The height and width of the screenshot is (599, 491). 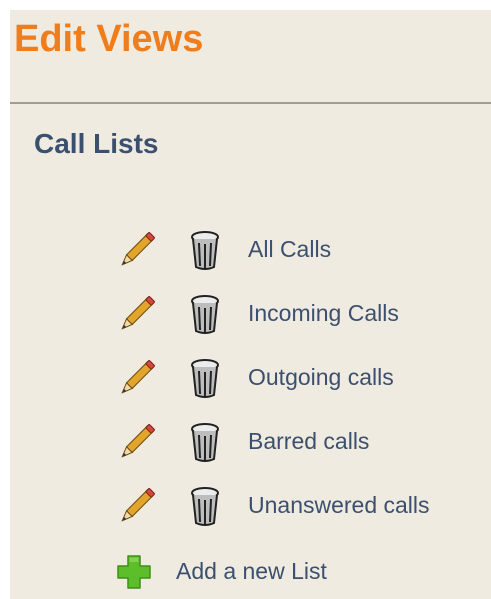 What do you see at coordinates (339, 505) in the screenshot?
I see `list-label-unanswered-calls: Unanswered calls` at bounding box center [339, 505].